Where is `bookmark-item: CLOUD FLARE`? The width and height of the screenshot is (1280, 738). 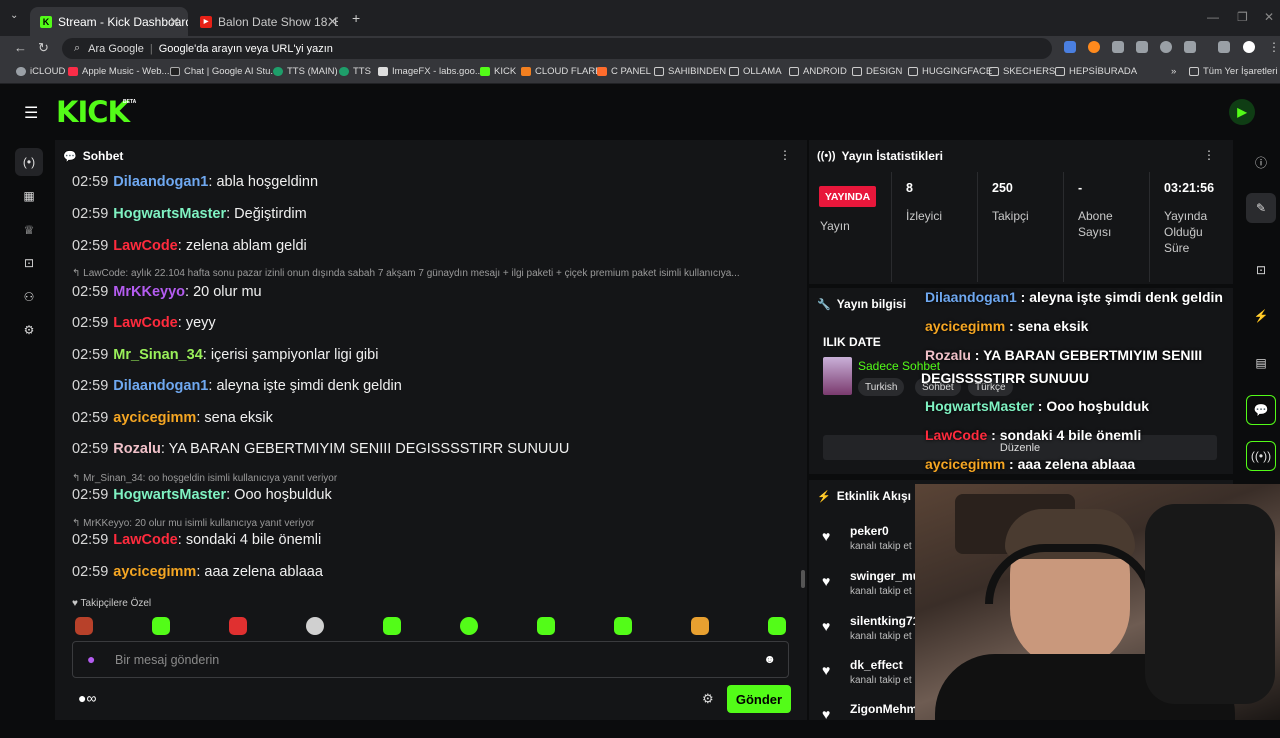
bookmark-item: CLOUD FLARE is located at coordinates (561, 71).